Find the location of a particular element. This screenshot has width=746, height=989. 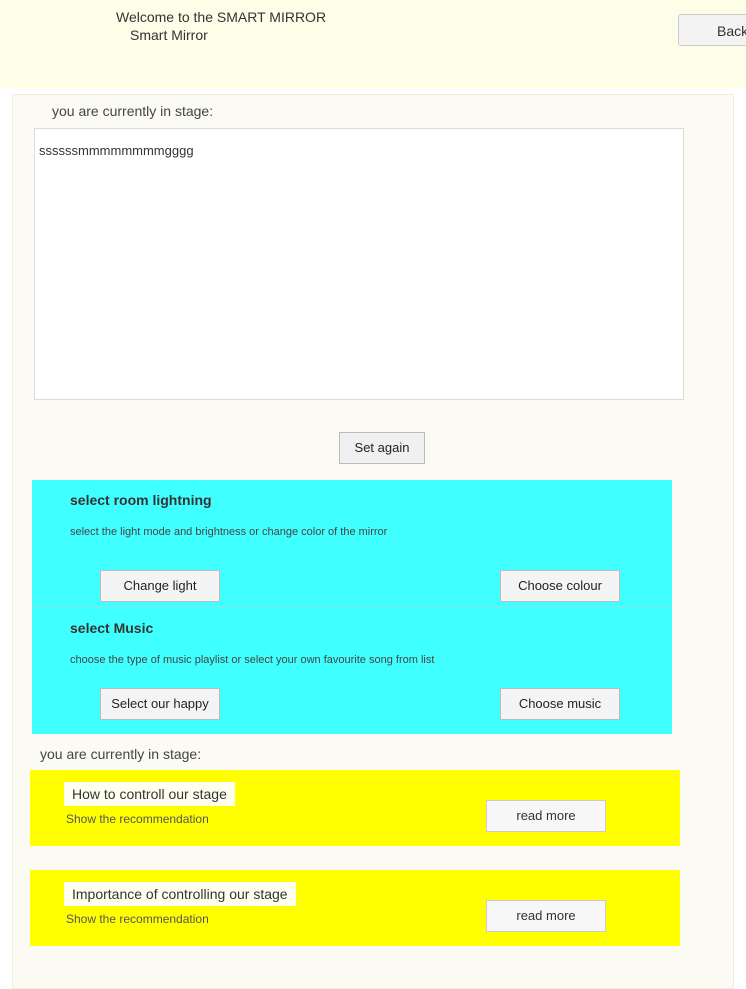

section-divider is located at coordinates (352, 606).